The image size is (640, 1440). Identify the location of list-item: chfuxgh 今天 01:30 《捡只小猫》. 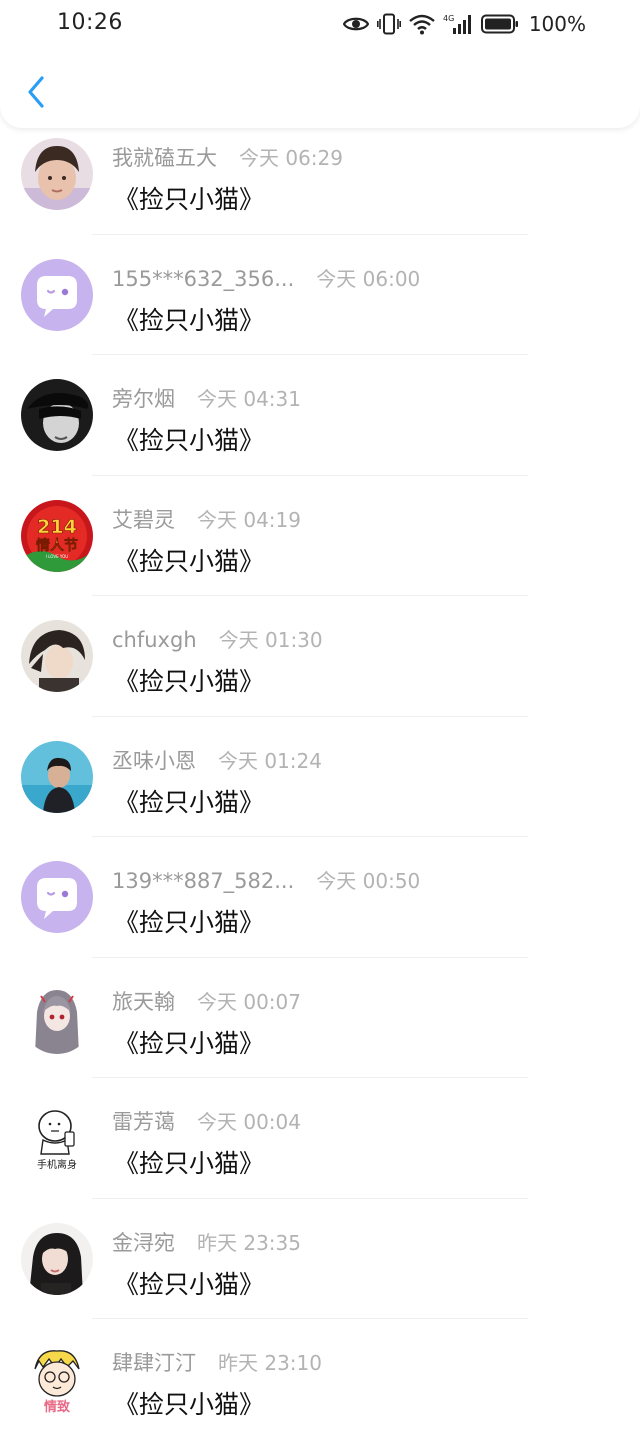
(320, 656).